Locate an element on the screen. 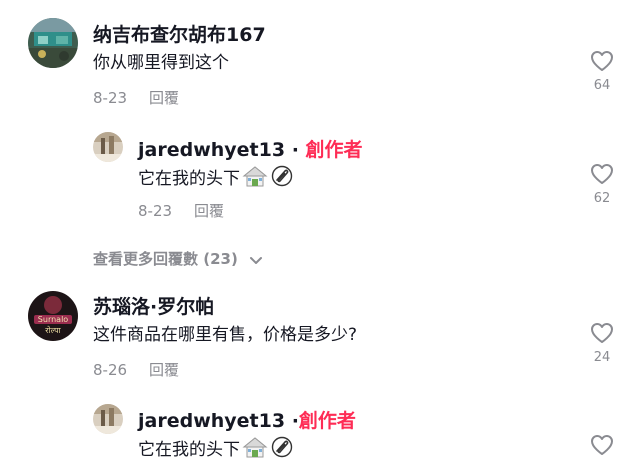 This screenshot has width=634, height=464. like-button: 24 is located at coordinates (602, 344).